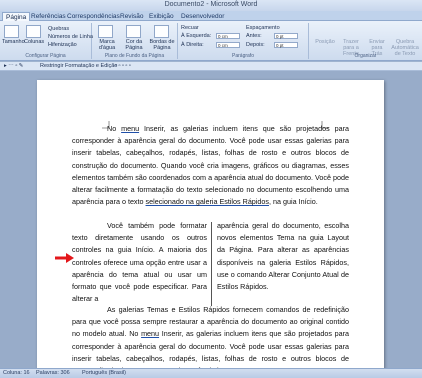 Image resolution: width=422 pixels, height=378 pixels. What do you see at coordinates (325, 42) in the screenshot?
I see `posicao-button: Posição` at bounding box center [325, 42].